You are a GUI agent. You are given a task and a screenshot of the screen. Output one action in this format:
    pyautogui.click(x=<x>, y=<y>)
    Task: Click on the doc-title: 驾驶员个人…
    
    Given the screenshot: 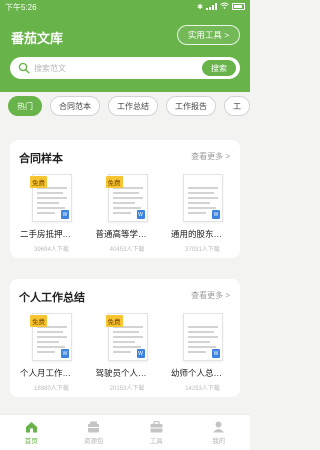 What is the action you would take?
    pyautogui.click(x=121, y=373)
    